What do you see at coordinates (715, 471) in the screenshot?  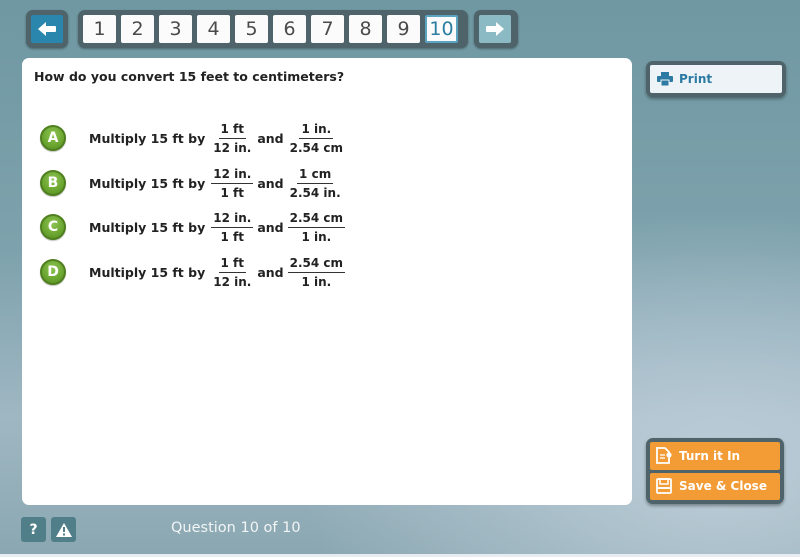 I see `submit-panel: Turn it In Save & Close` at bounding box center [715, 471].